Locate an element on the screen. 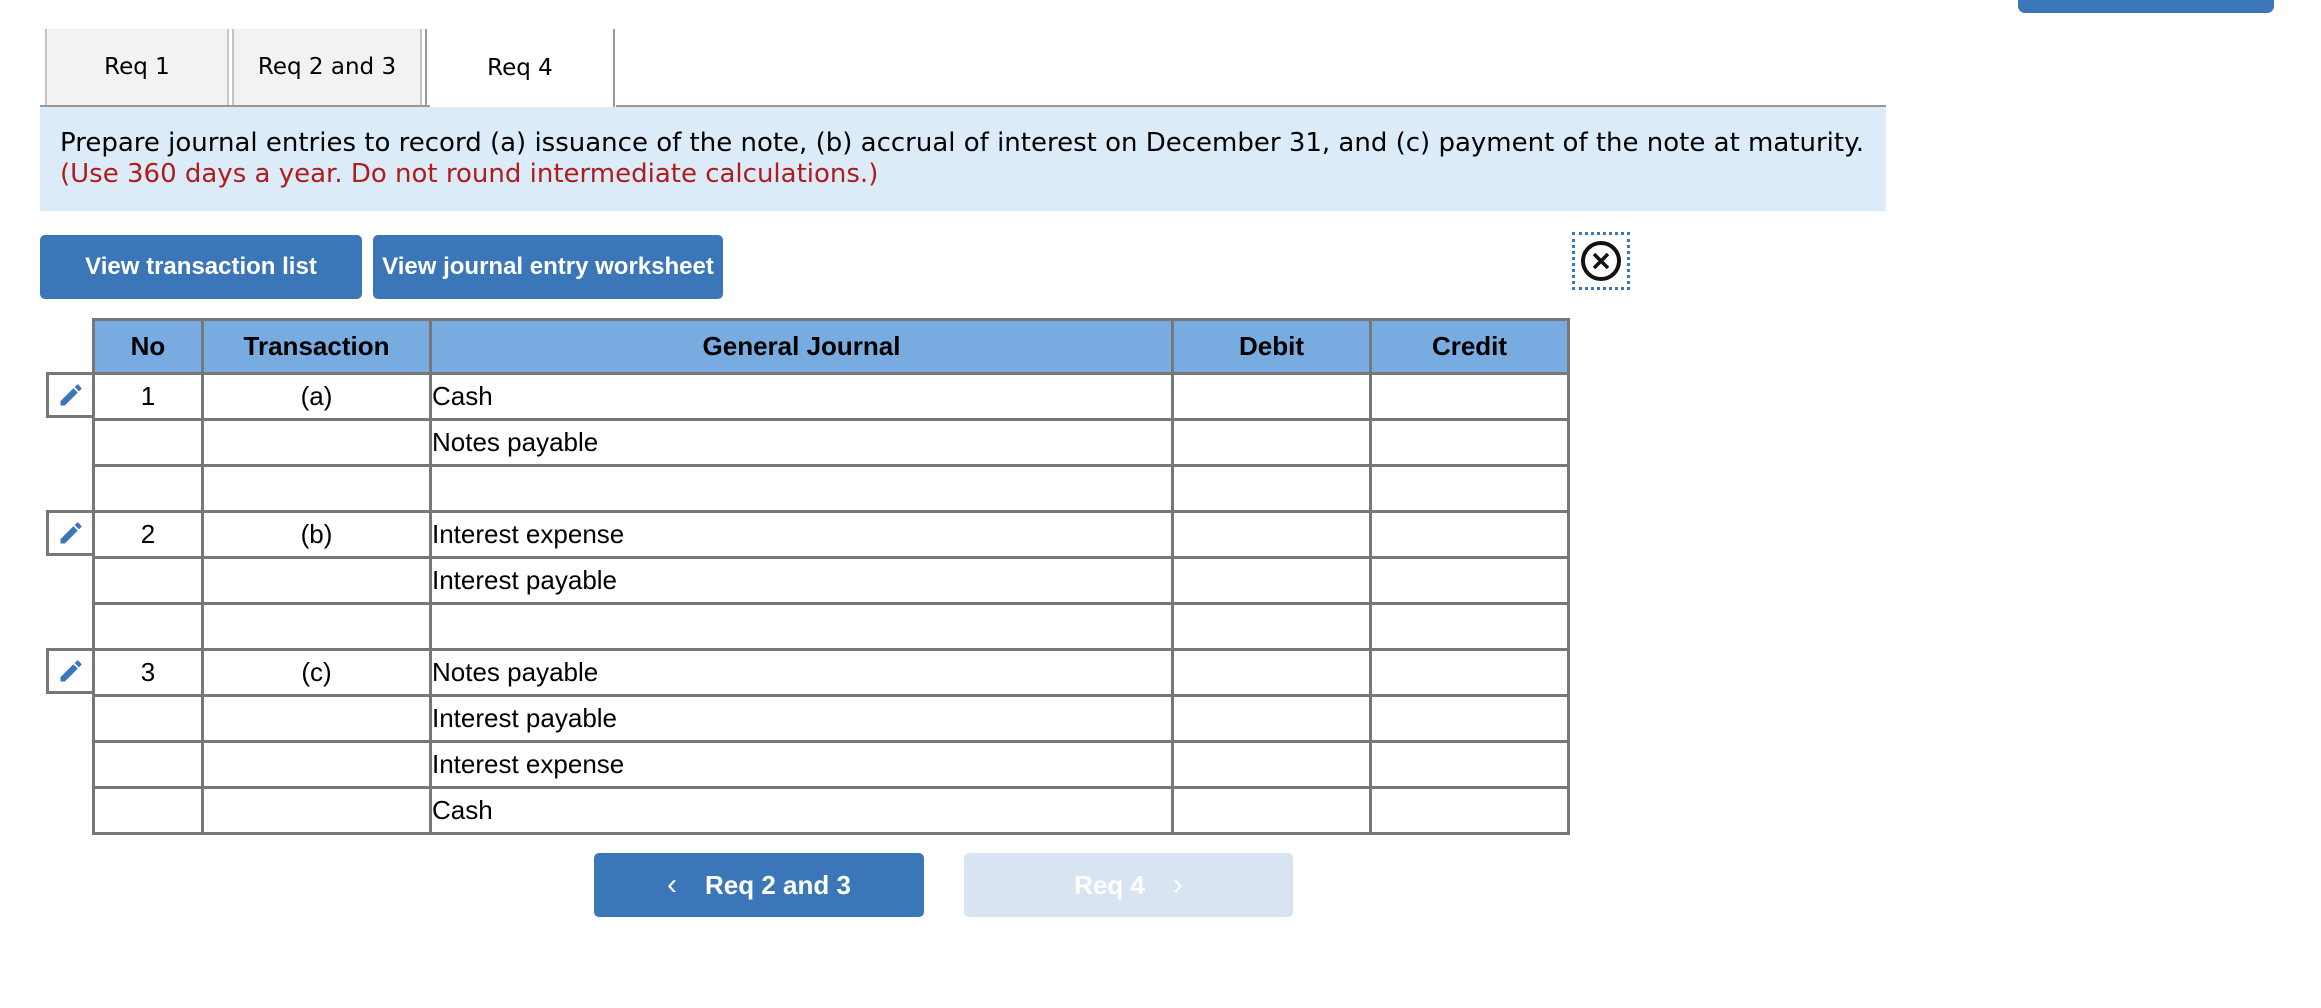 The width and height of the screenshot is (2321, 1008). tab-req-2-and-3: Req 2 and 3 is located at coordinates (327, 68).